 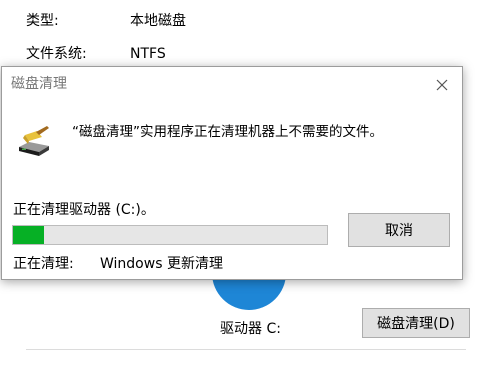 What do you see at coordinates (227, 132) in the screenshot?
I see `dialog-message: “磁盘清理”实用程序正在清理机器上不需要的文件。` at bounding box center [227, 132].